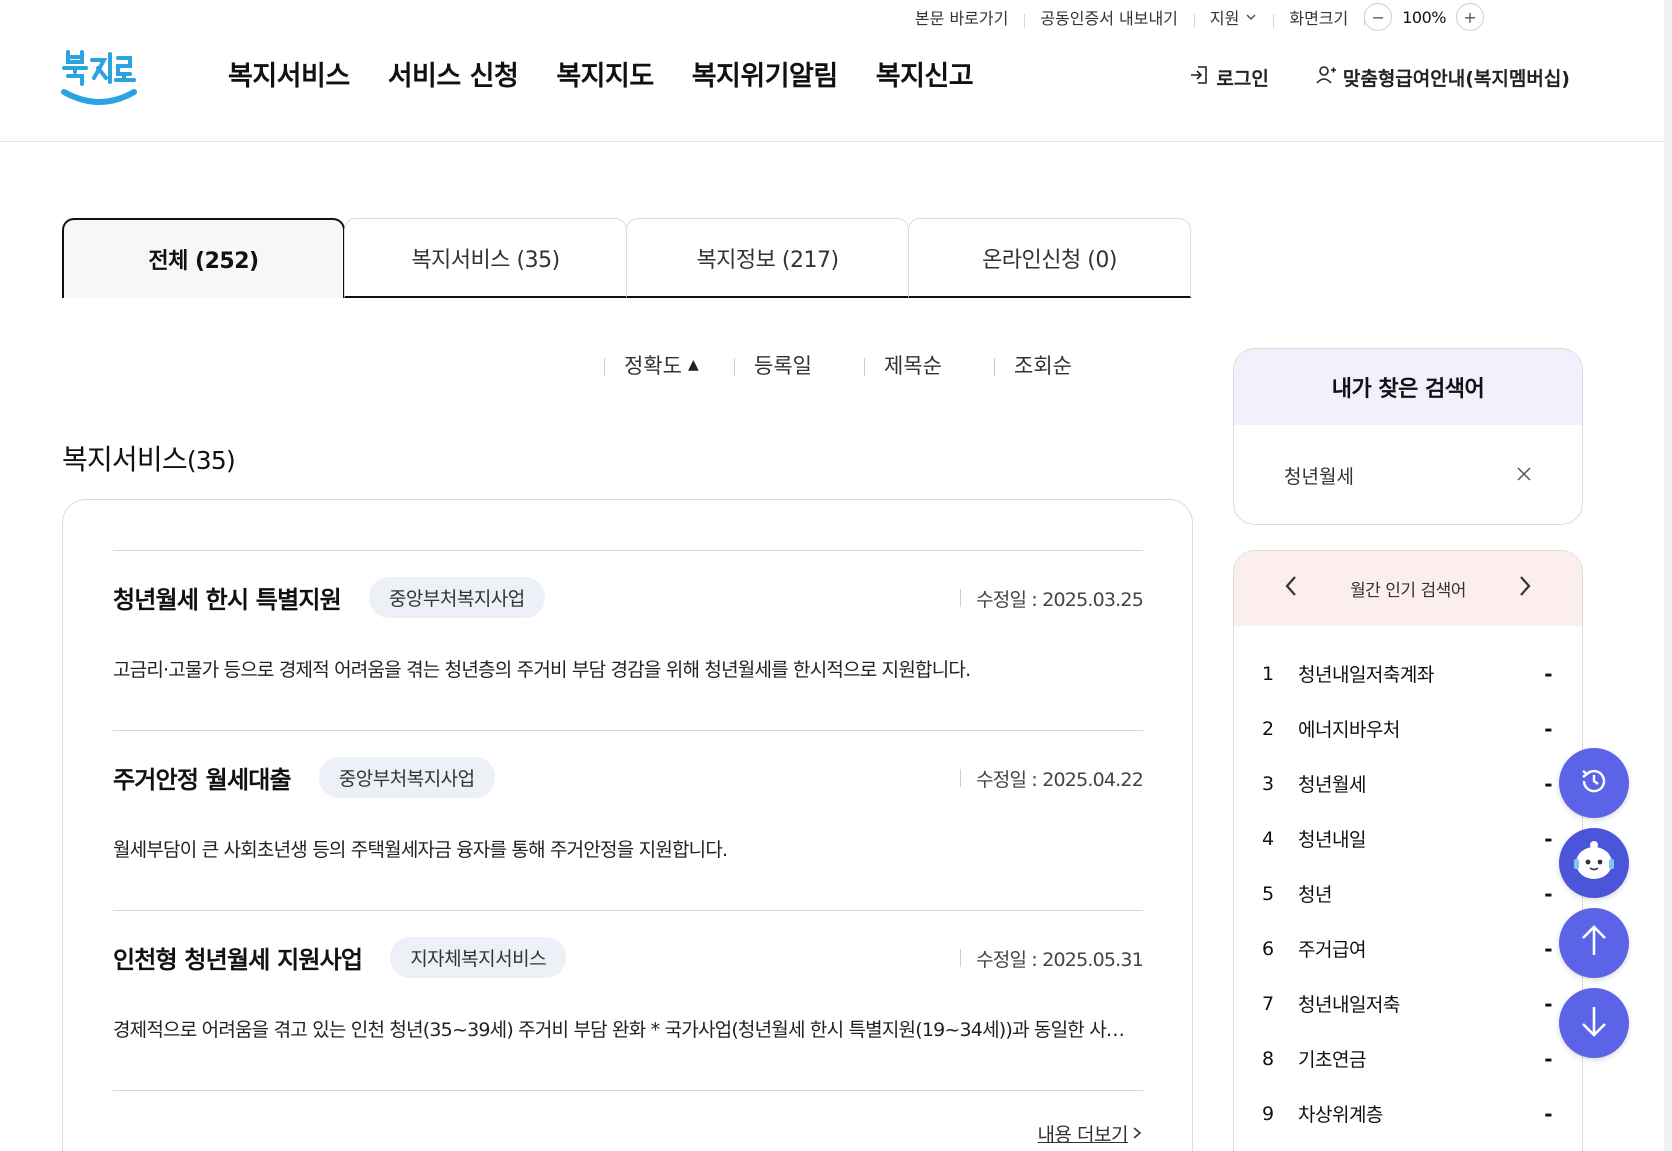 The height and width of the screenshot is (1151, 1672). Describe the element at coordinates (1408, 387) in the screenshot. I see `my-search-title: 내가 찾은 검색어` at that location.